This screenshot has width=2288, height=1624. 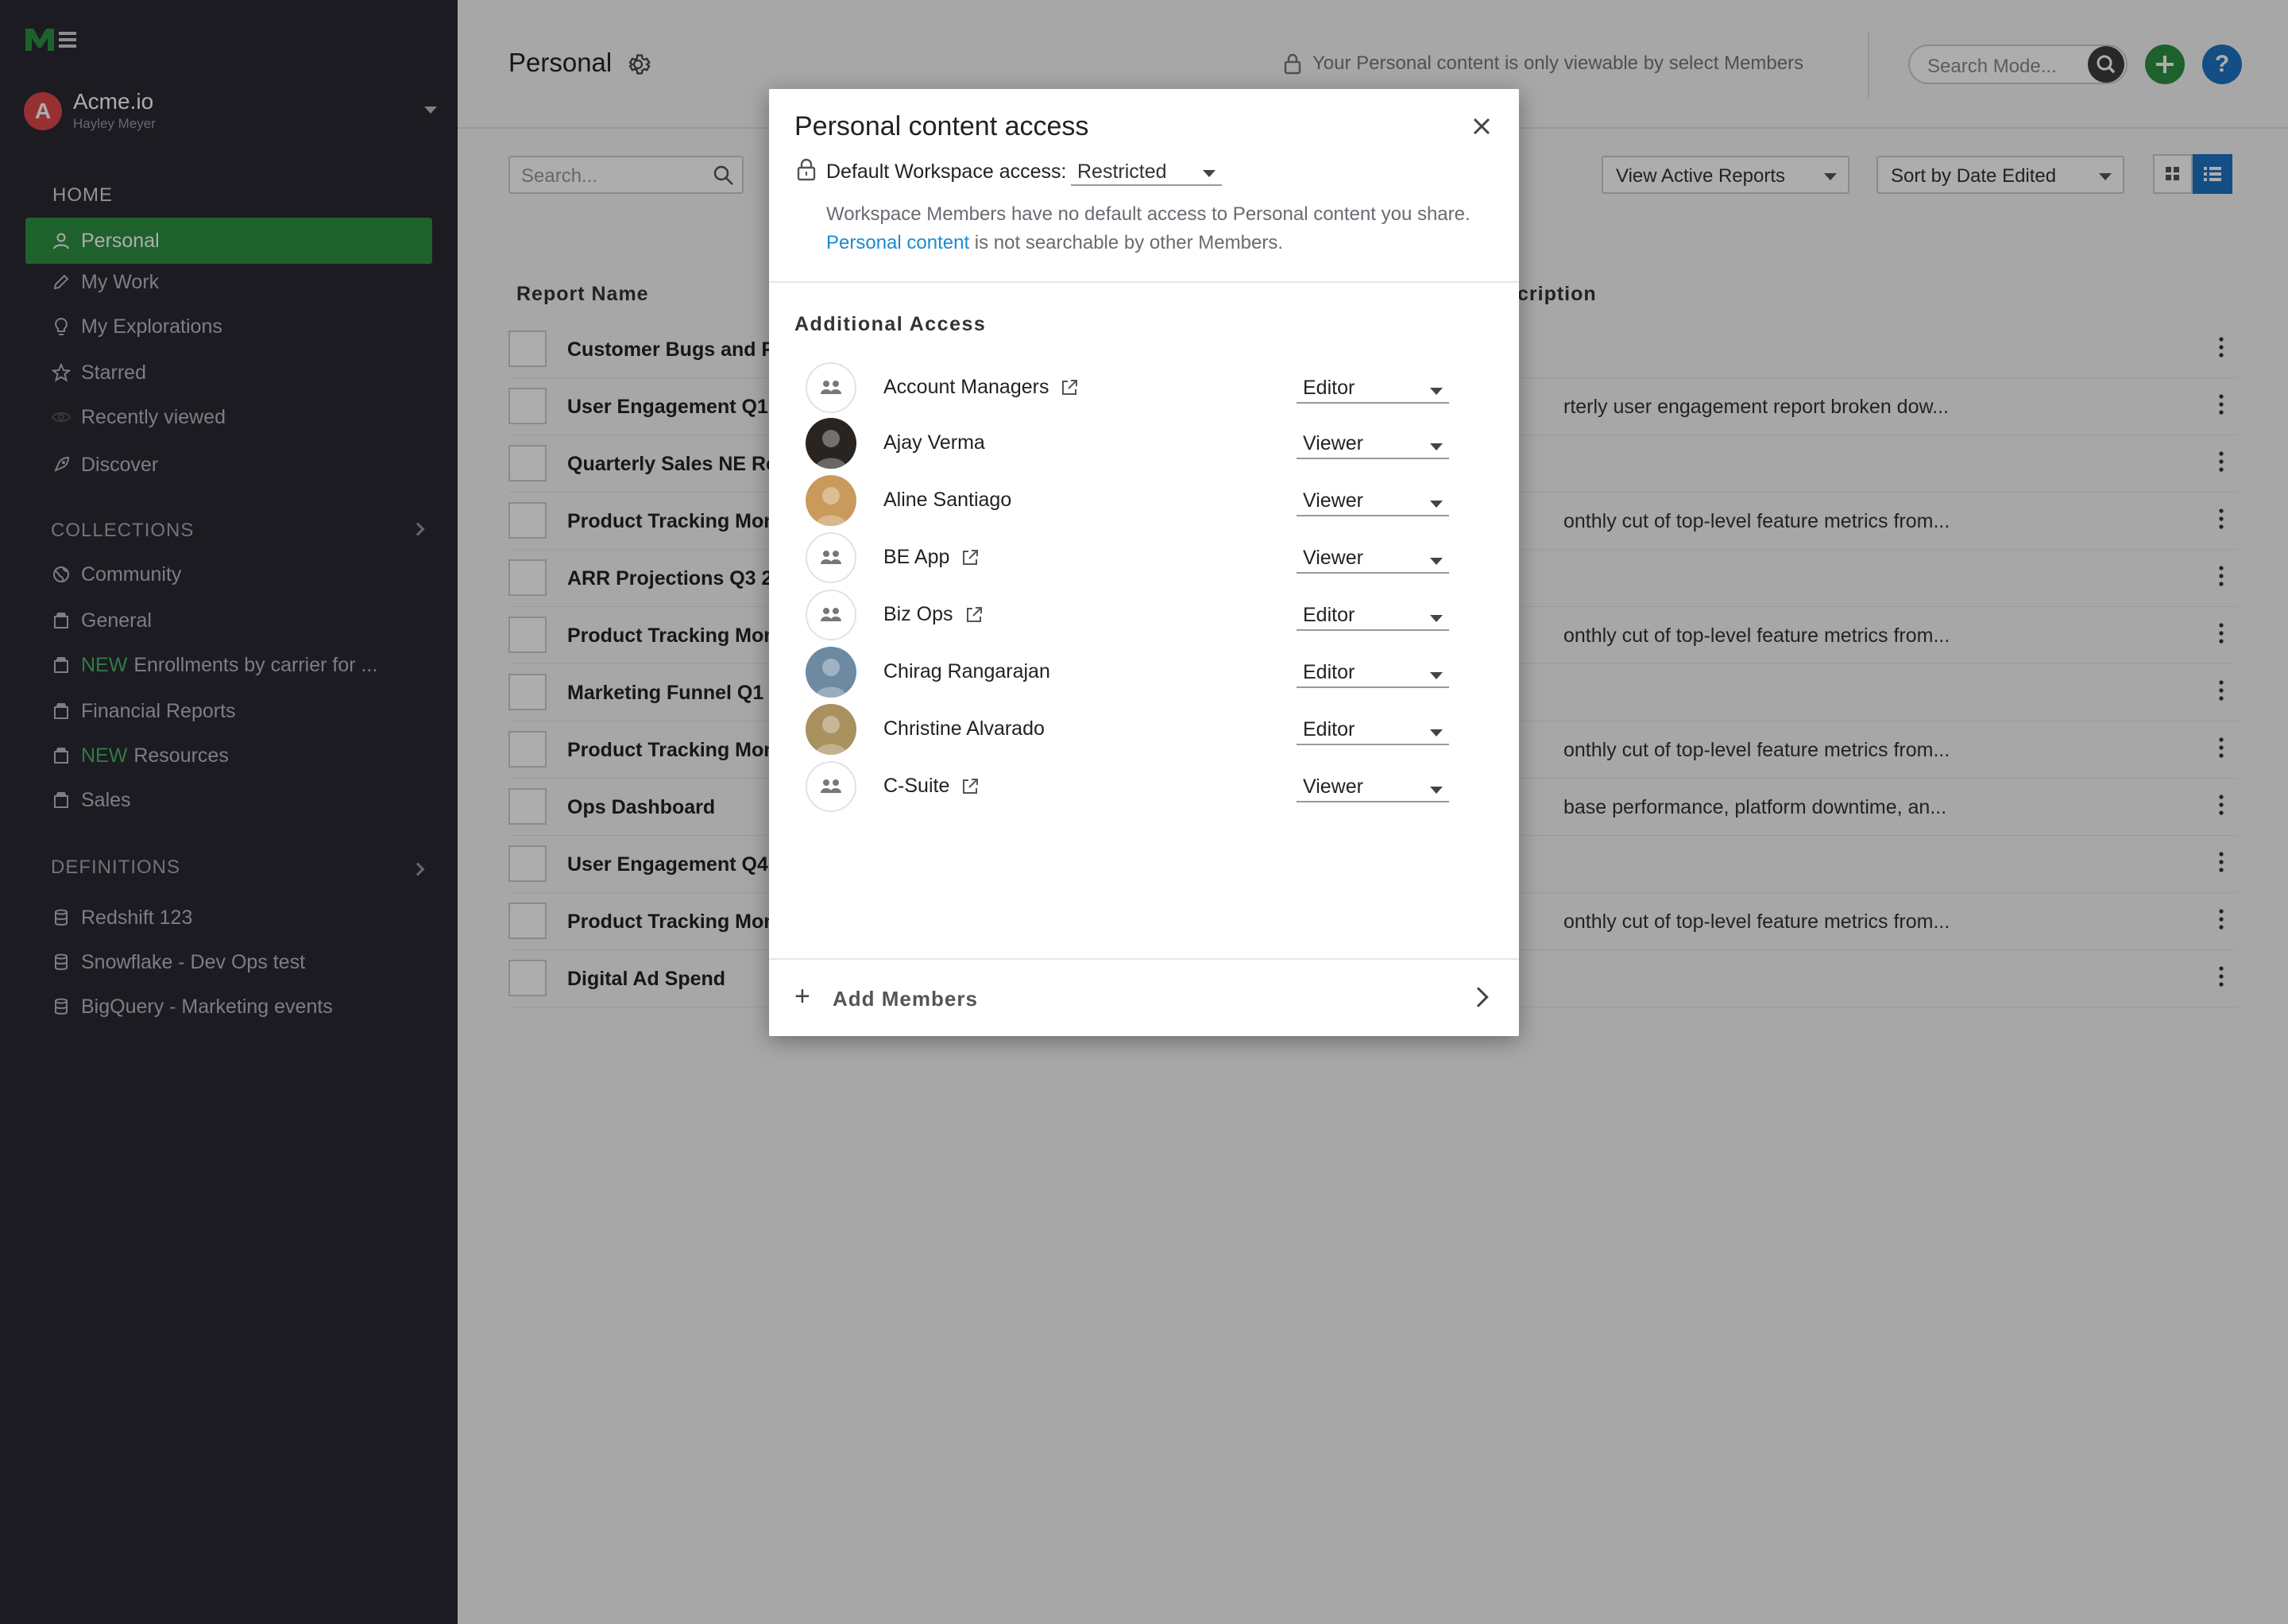 I want to click on default-access-value: Restricted, so click(x=1122, y=171).